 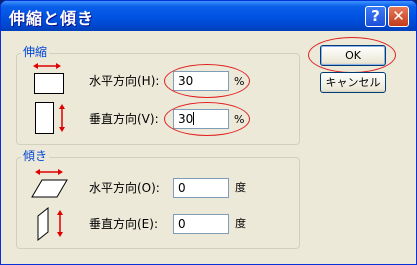 What do you see at coordinates (240, 223) in the screenshot?
I see `skew-vertical-unit: 度` at bounding box center [240, 223].